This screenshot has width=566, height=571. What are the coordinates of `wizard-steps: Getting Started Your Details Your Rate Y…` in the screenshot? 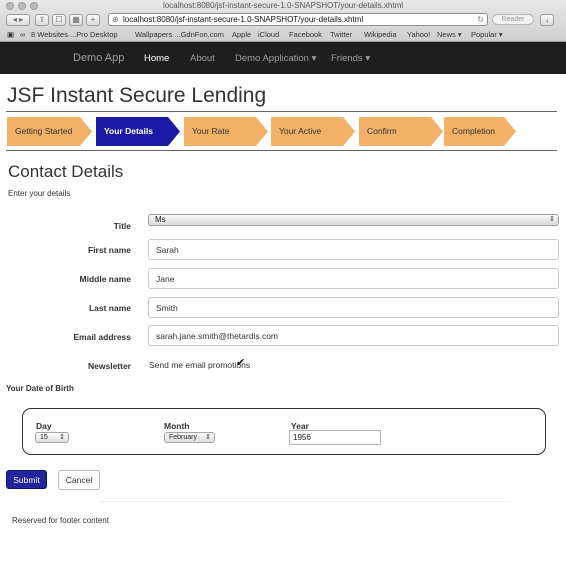 It's located at (283, 131).